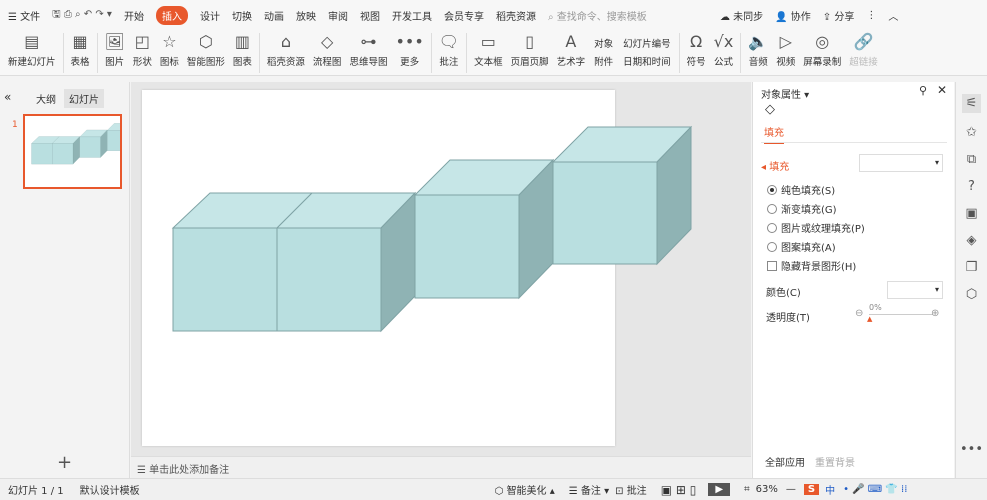 Image resolution: width=987 pixels, height=500 pixels. Describe the element at coordinates (603, 45) in the screenshot. I see `object-button: 对象` at that location.